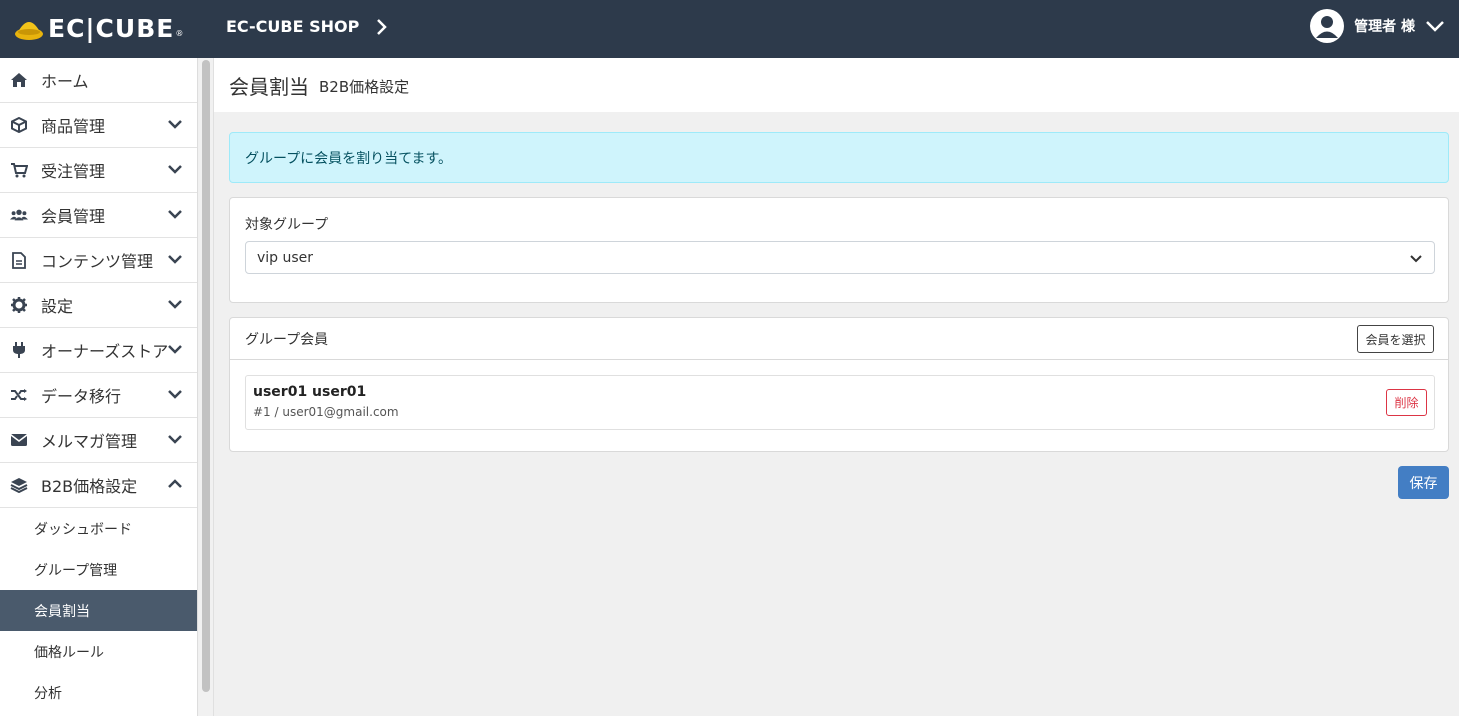 The height and width of the screenshot is (716, 1459). Describe the element at coordinates (19, 305) in the screenshot. I see `gear-icon` at that location.